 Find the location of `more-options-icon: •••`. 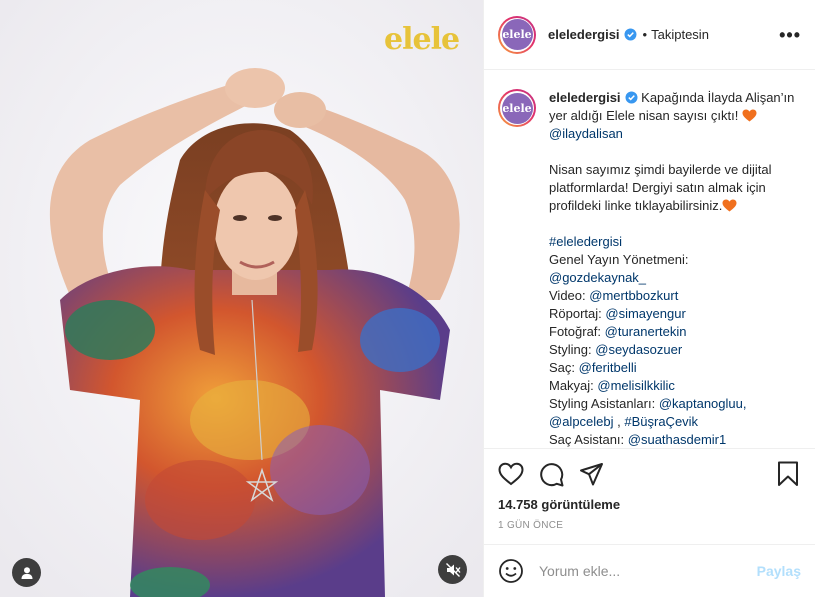

more-options-icon: ••• is located at coordinates (790, 35).